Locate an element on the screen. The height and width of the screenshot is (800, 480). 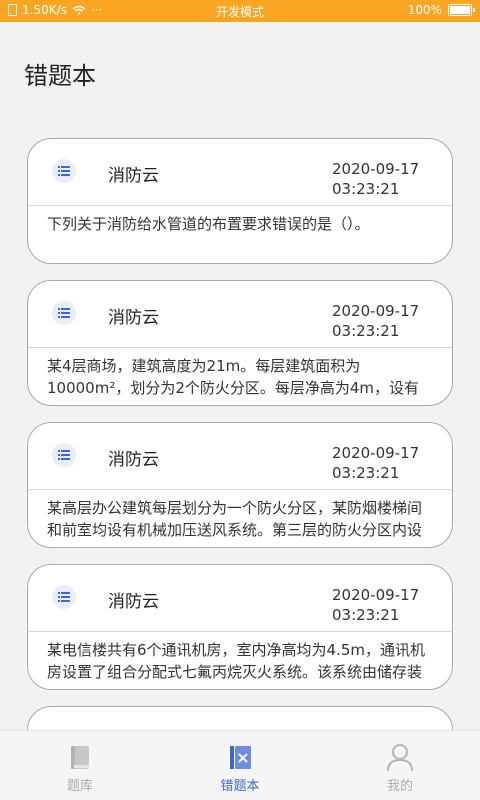
tab-wrong-book: 错题本 is located at coordinates (240, 765).